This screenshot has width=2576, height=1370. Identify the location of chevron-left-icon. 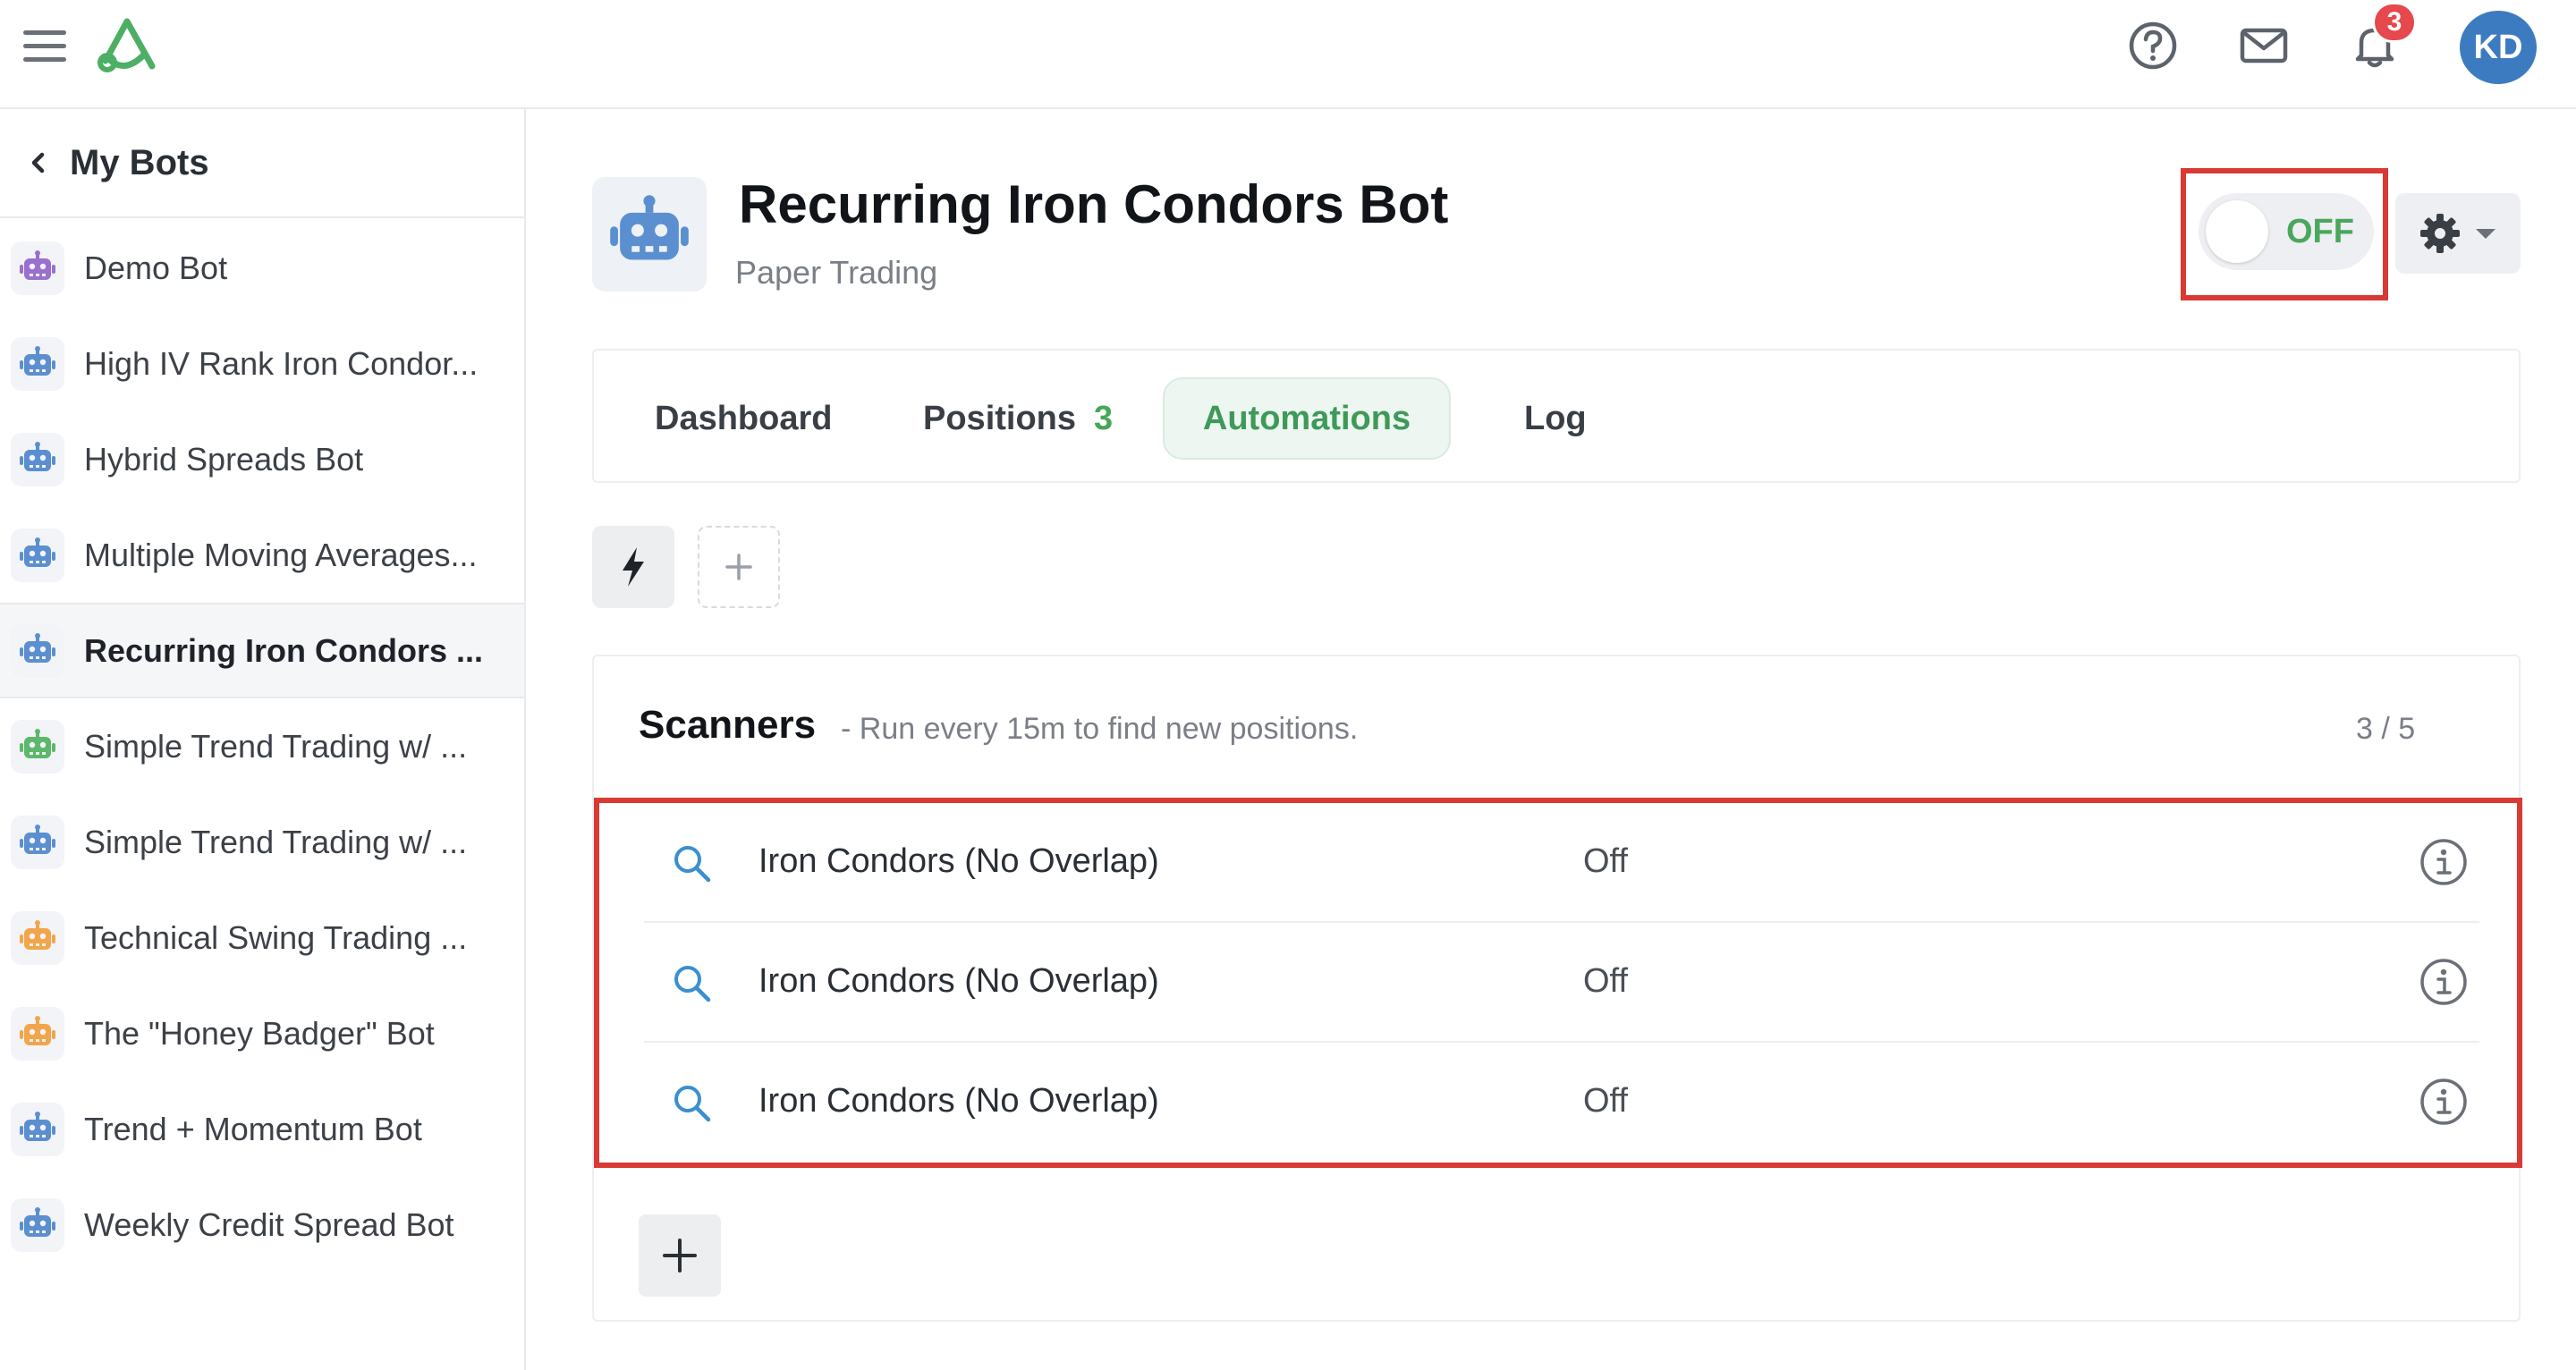
(38, 162).